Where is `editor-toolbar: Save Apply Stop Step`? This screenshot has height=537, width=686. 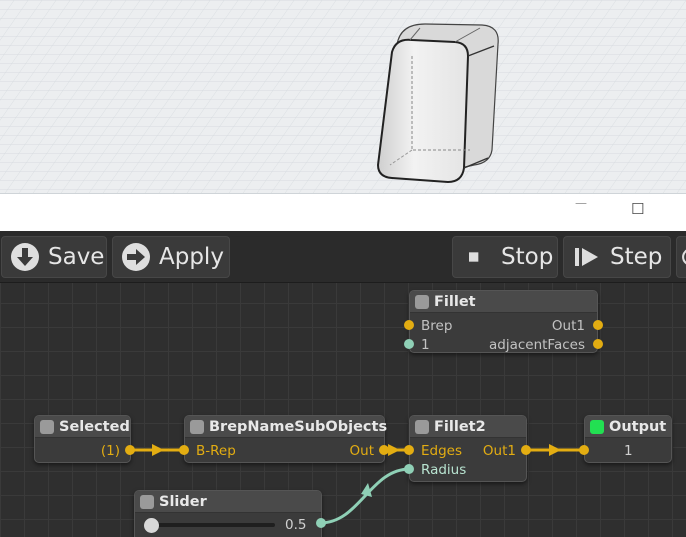
editor-toolbar: Save Apply Stop Step is located at coordinates (343, 257).